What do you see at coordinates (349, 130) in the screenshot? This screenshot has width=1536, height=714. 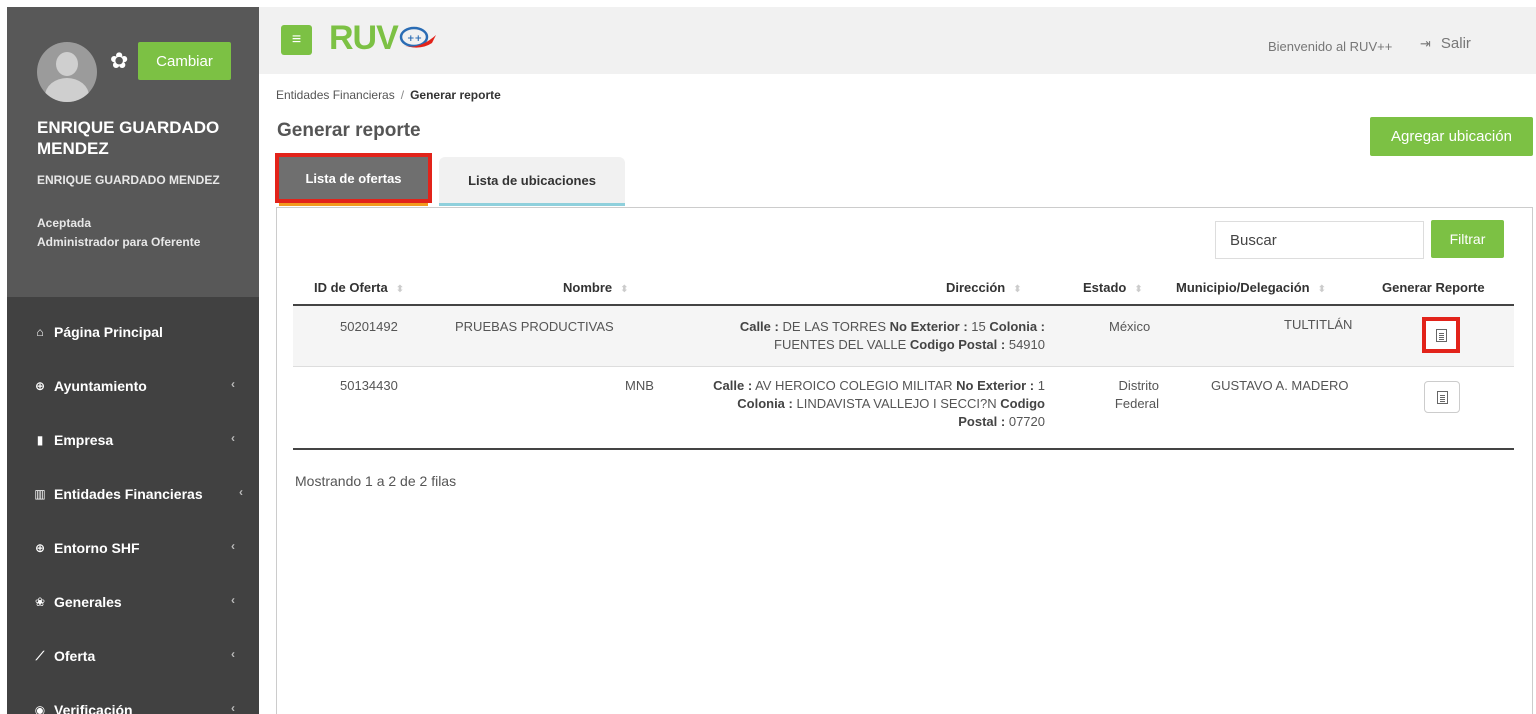 I see `page-title: Generar reporte` at bounding box center [349, 130].